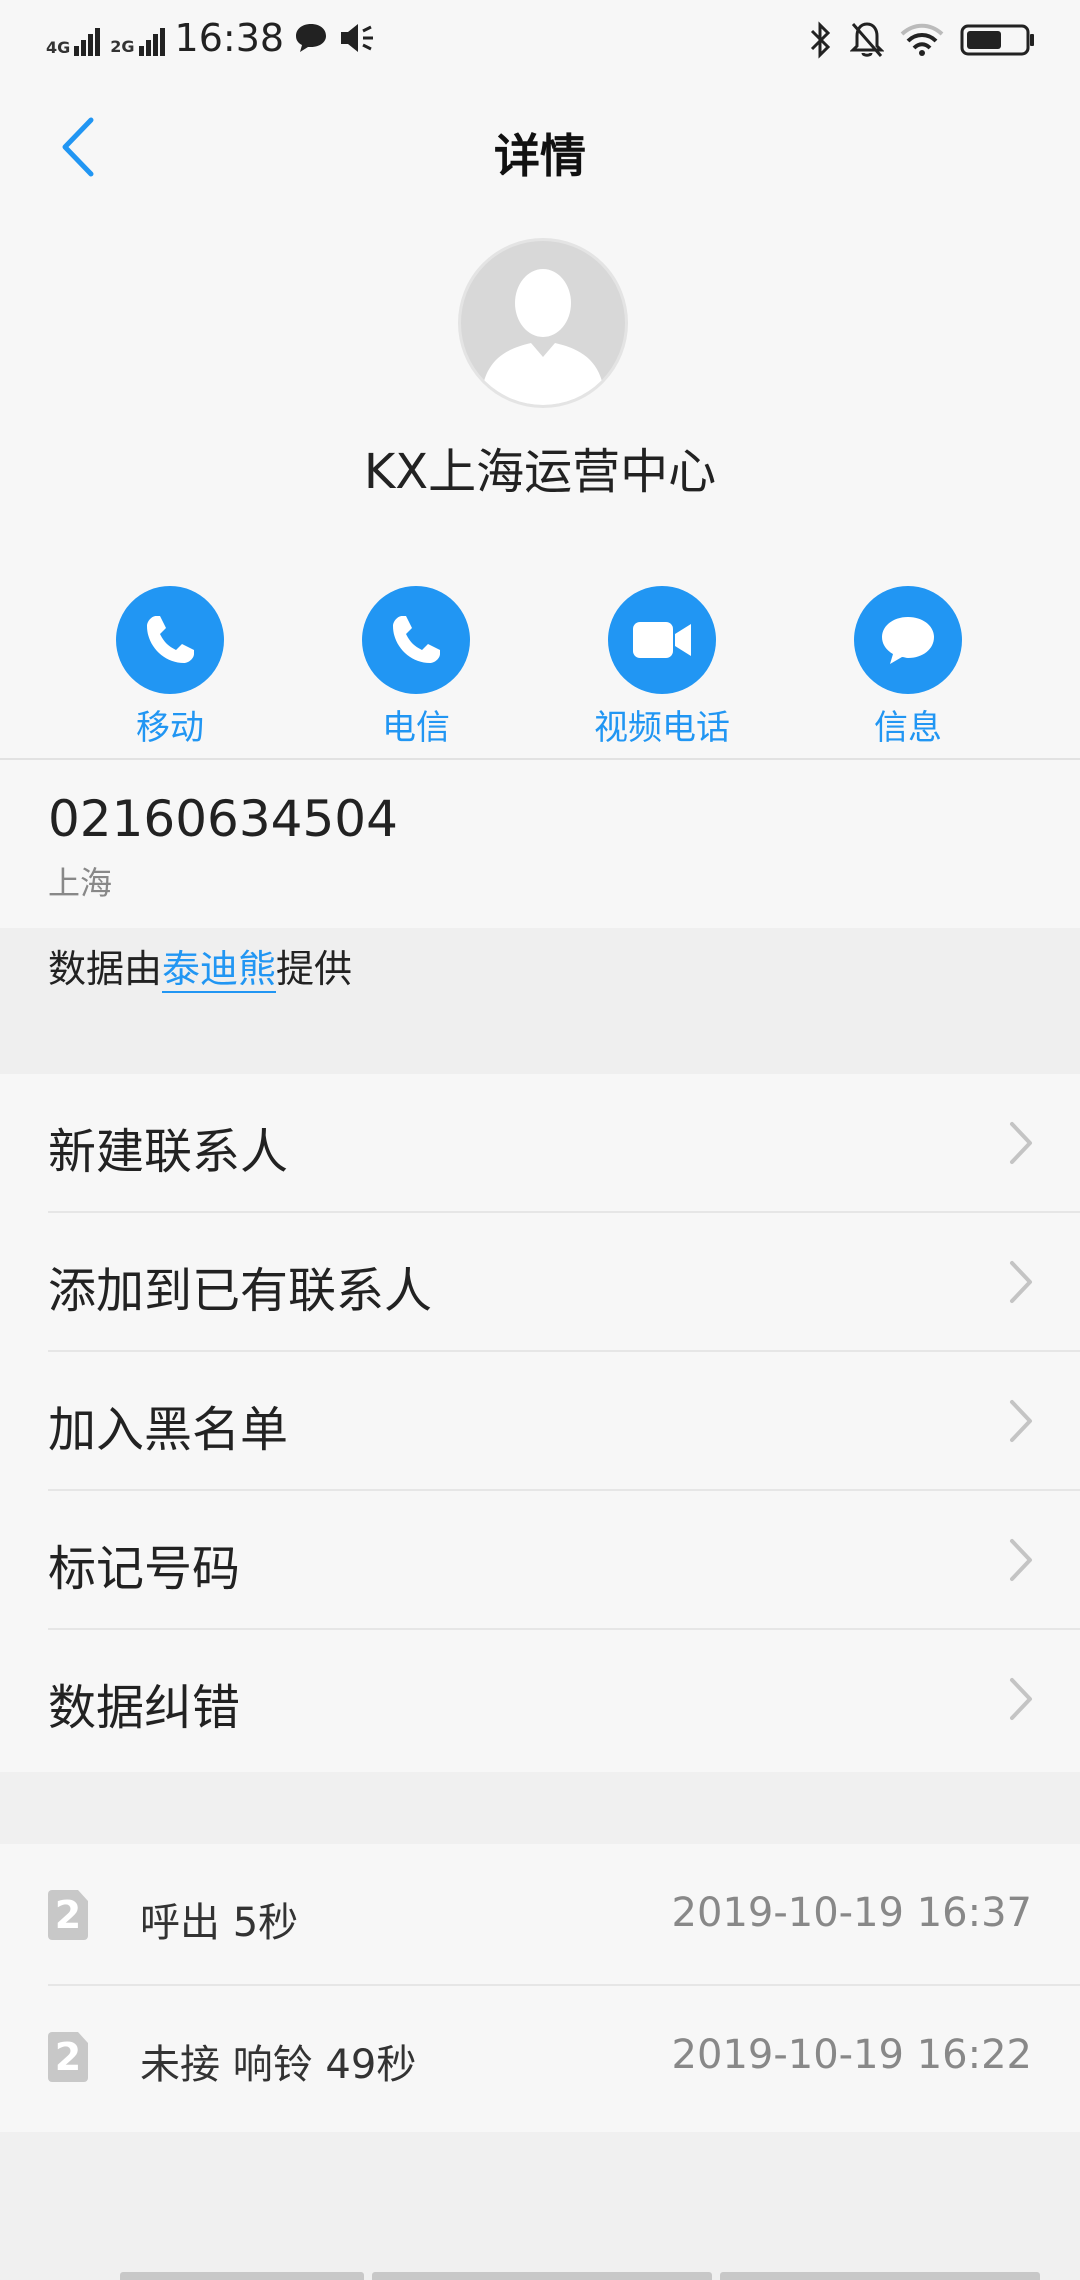 The image size is (1080, 2280). What do you see at coordinates (223, 819) in the screenshot?
I see `phone-number: 02160634504` at bounding box center [223, 819].